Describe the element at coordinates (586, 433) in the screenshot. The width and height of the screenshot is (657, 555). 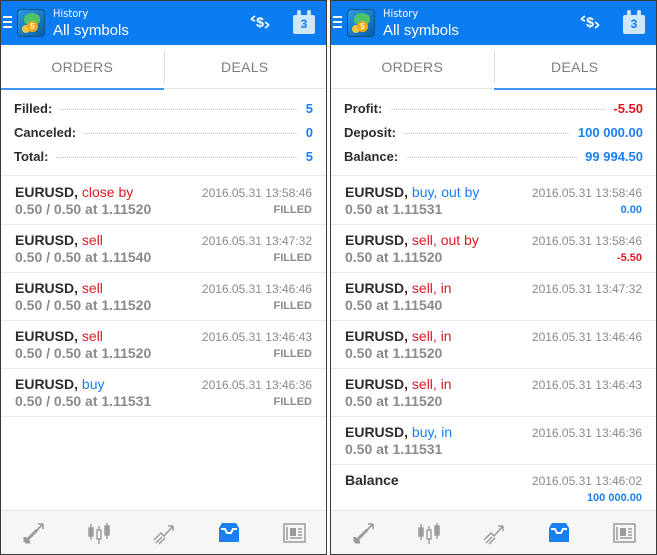
I see `item-time: 2016.05.31 13:46:36` at that location.